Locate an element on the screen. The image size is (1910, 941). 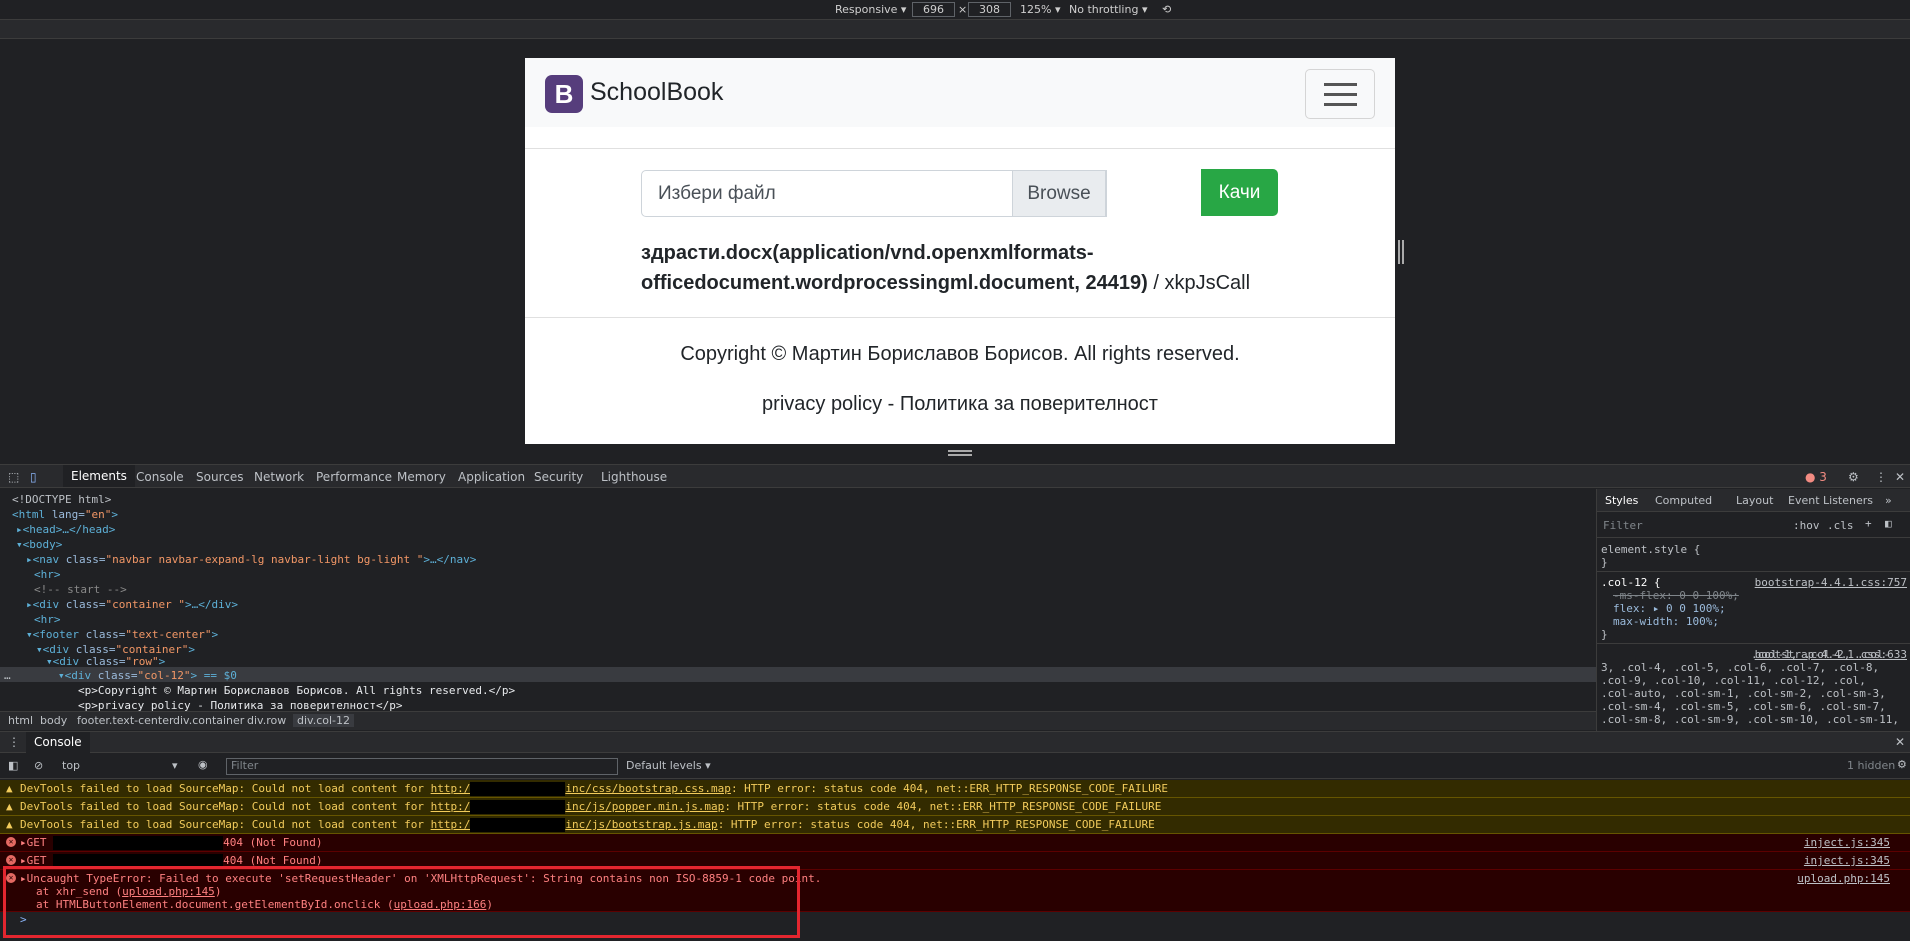
dom-line: ▸<div class="container ">…</div> is located at coordinates (132, 604).